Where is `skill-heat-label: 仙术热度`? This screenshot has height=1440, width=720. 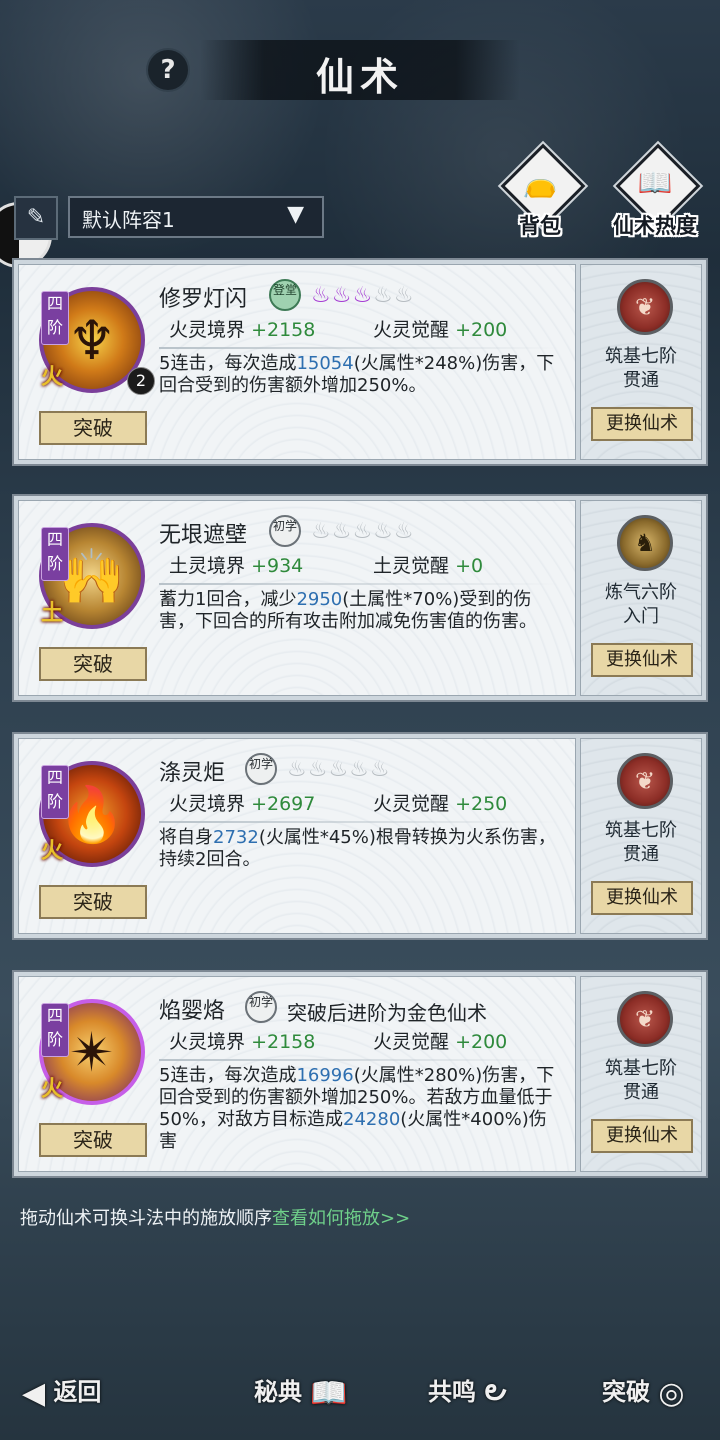
skill-heat-label: 仙术热度 is located at coordinates (655, 225).